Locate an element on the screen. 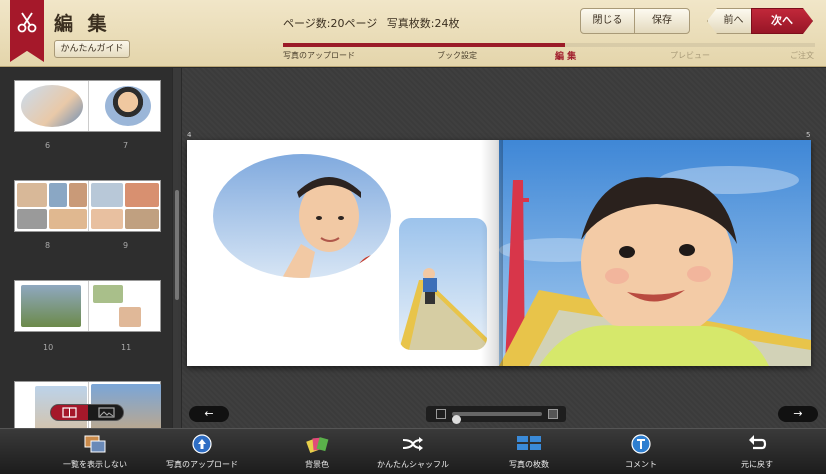 Image resolution: width=826 pixels, height=474 pixels. thumbnail-scrollbar is located at coordinates (177, 248).